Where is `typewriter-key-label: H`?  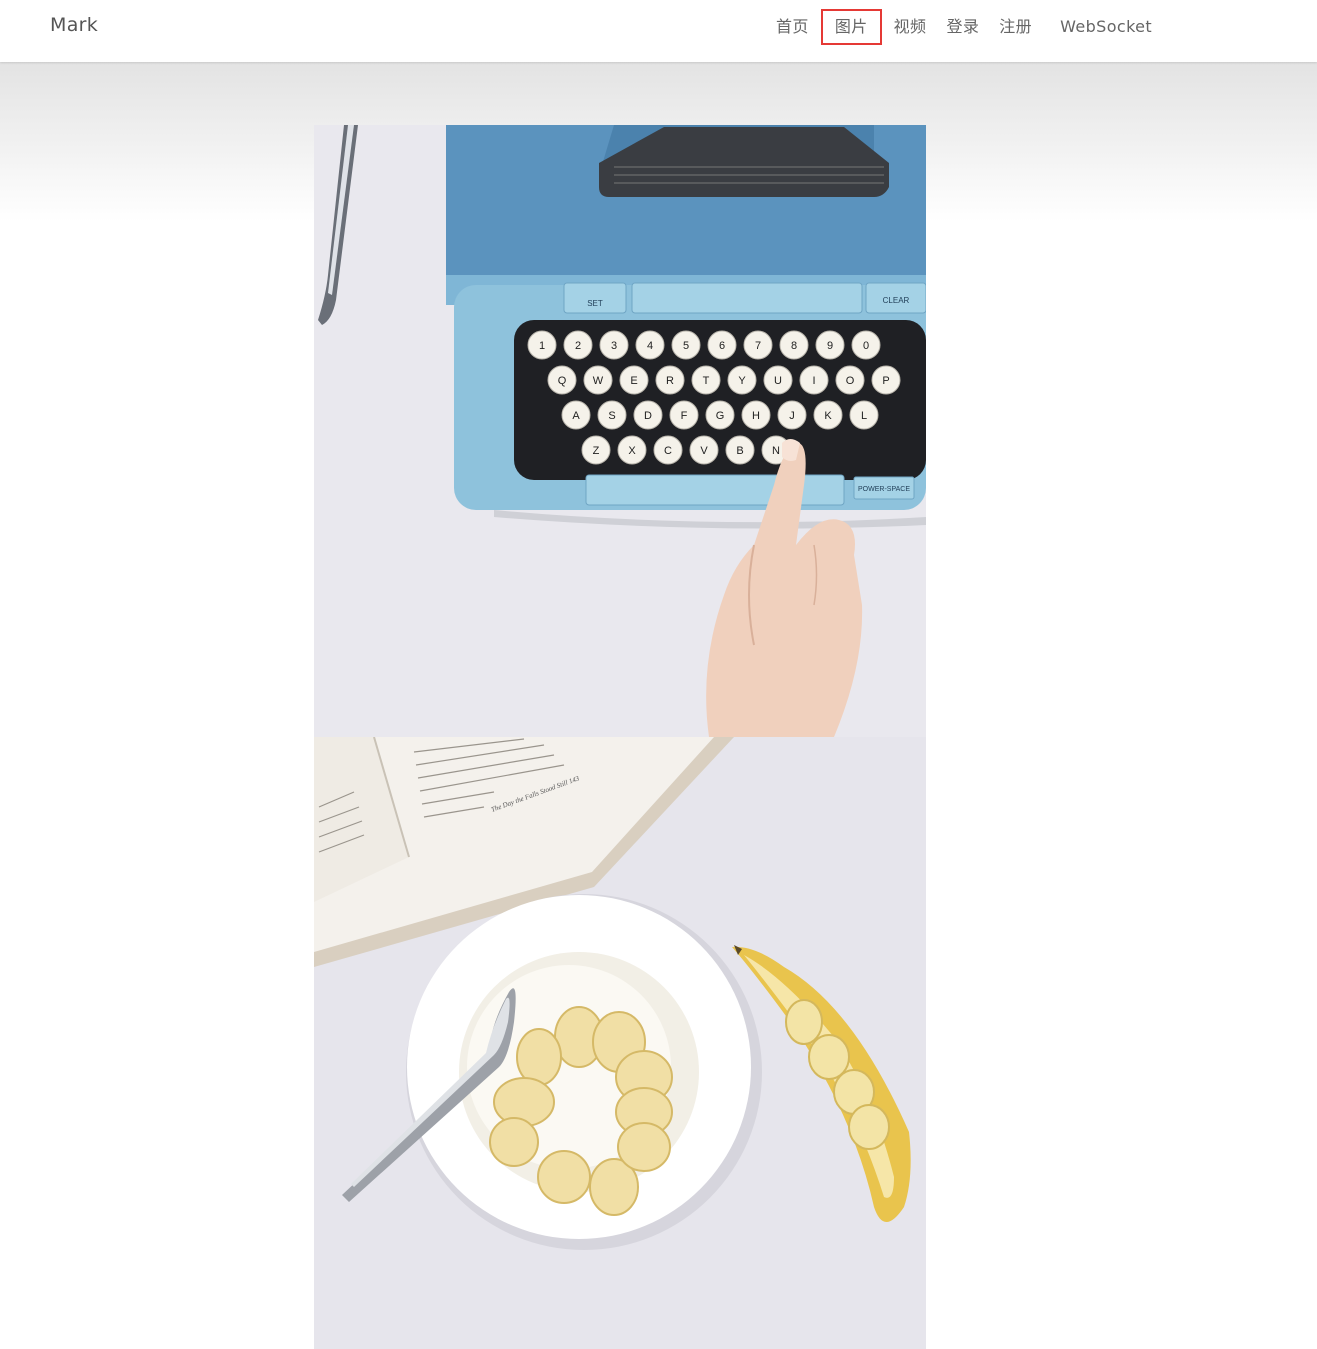
typewriter-key-label: H is located at coordinates (756, 416).